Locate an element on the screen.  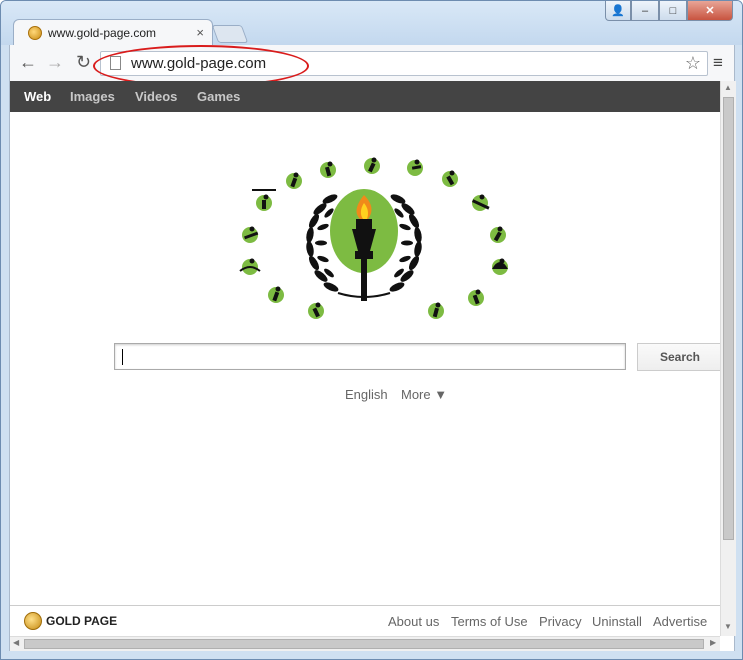
close-window-button: ✕ is located at coordinates (710, 11).